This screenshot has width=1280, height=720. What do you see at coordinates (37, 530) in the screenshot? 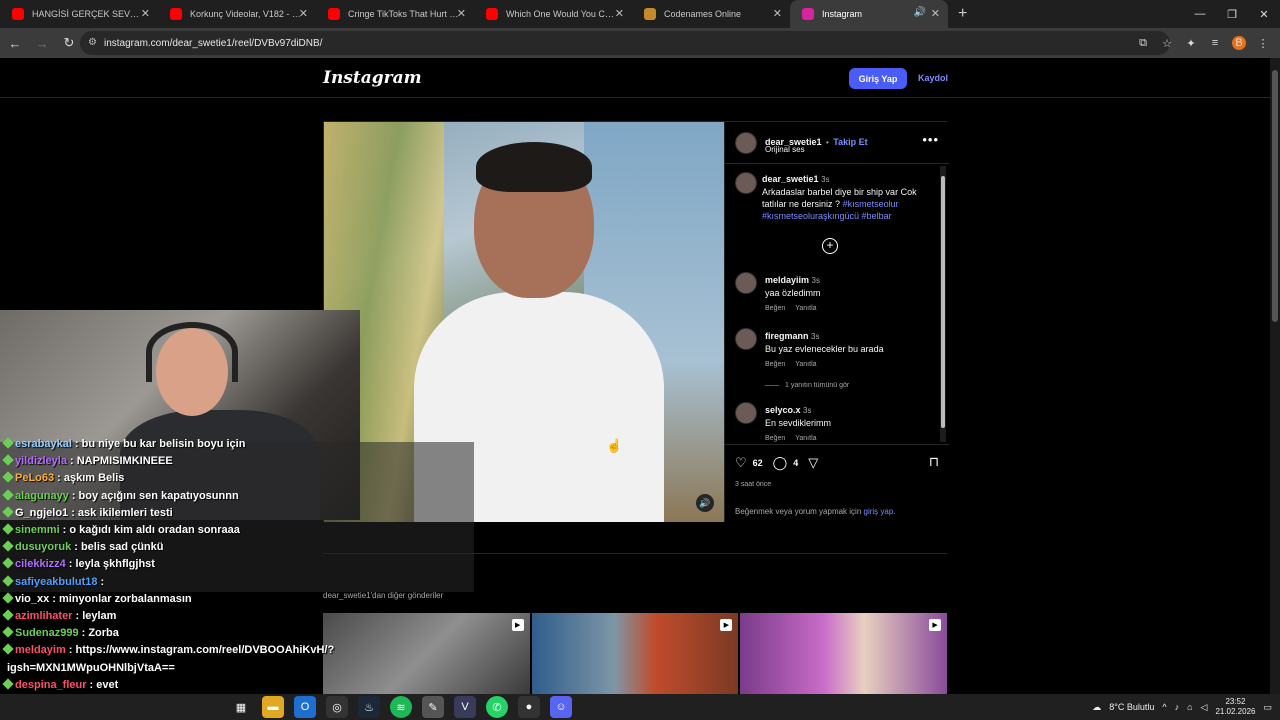
I see `chat-username: sinemmi` at bounding box center [37, 530].